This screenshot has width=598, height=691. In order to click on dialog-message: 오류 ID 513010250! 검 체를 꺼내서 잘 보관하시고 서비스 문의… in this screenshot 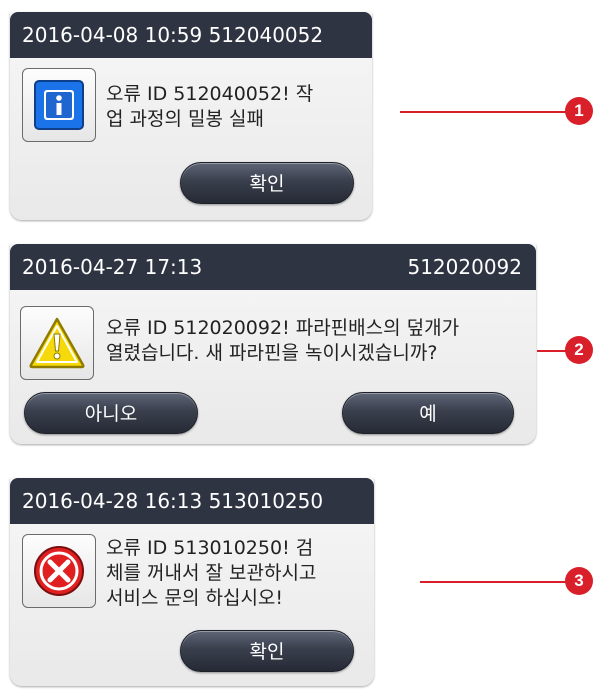, I will do `click(211, 573)`.